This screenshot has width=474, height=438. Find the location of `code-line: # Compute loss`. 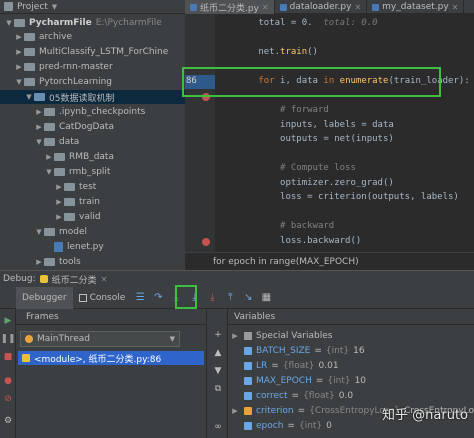

code-line: # Compute loss is located at coordinates (285, 169).